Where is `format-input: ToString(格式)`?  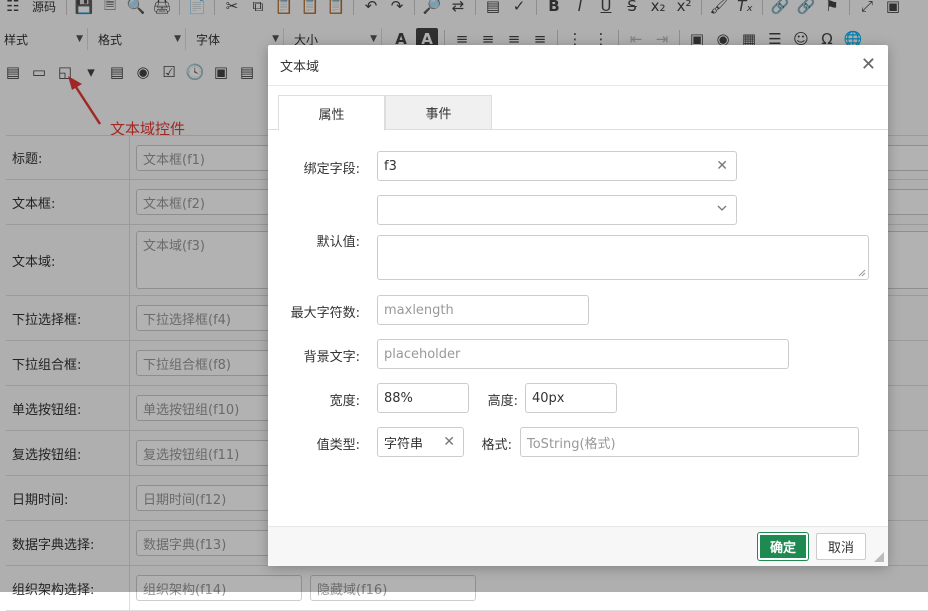
format-input: ToString(格式) is located at coordinates (689, 442).